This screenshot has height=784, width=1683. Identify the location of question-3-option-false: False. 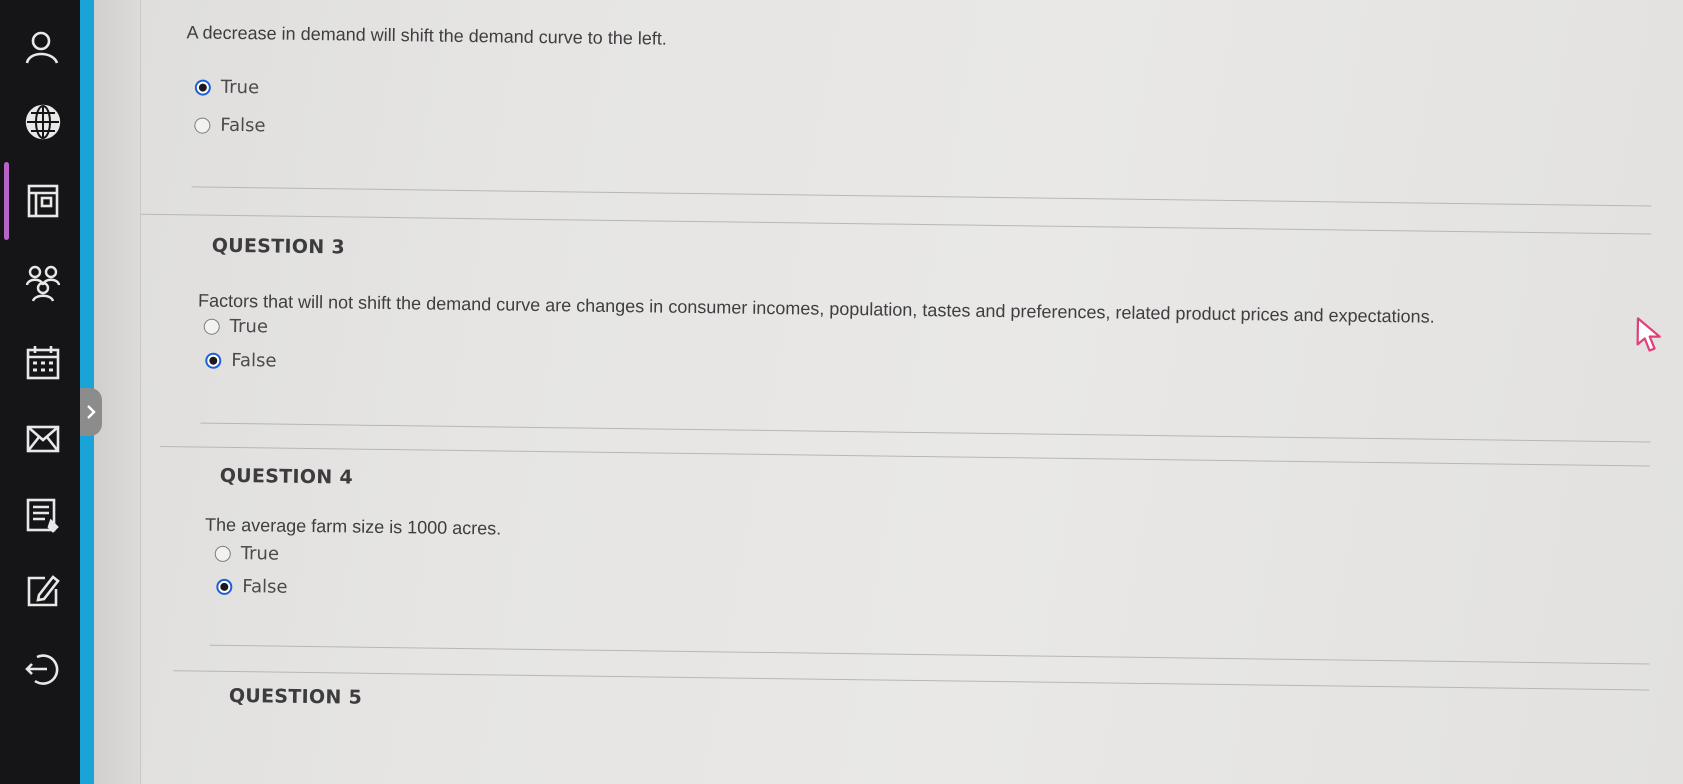
(241, 360).